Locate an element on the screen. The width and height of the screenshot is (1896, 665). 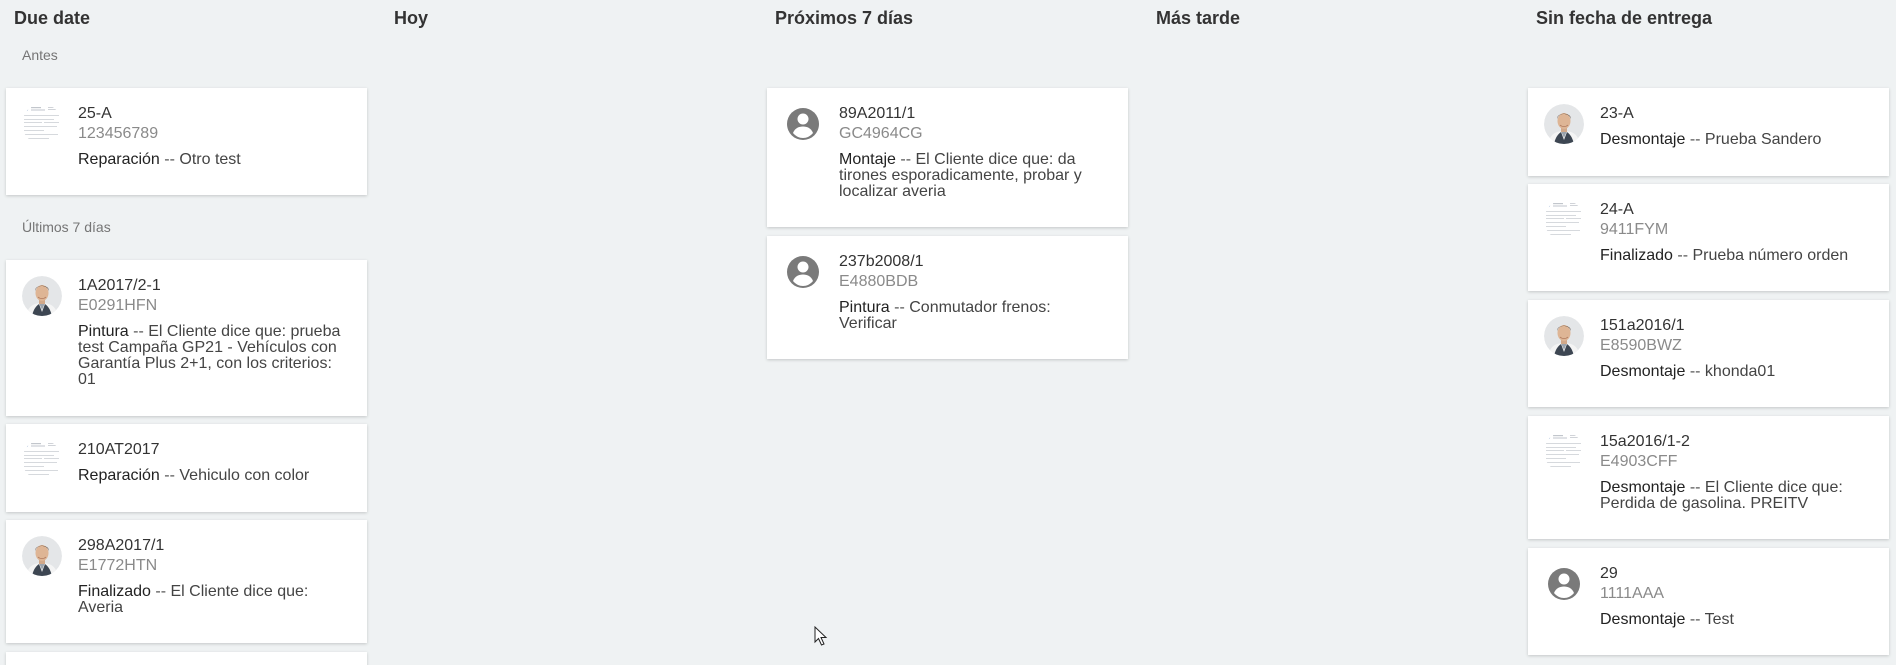
order-id: 1A2017/2-1 is located at coordinates (119, 285).